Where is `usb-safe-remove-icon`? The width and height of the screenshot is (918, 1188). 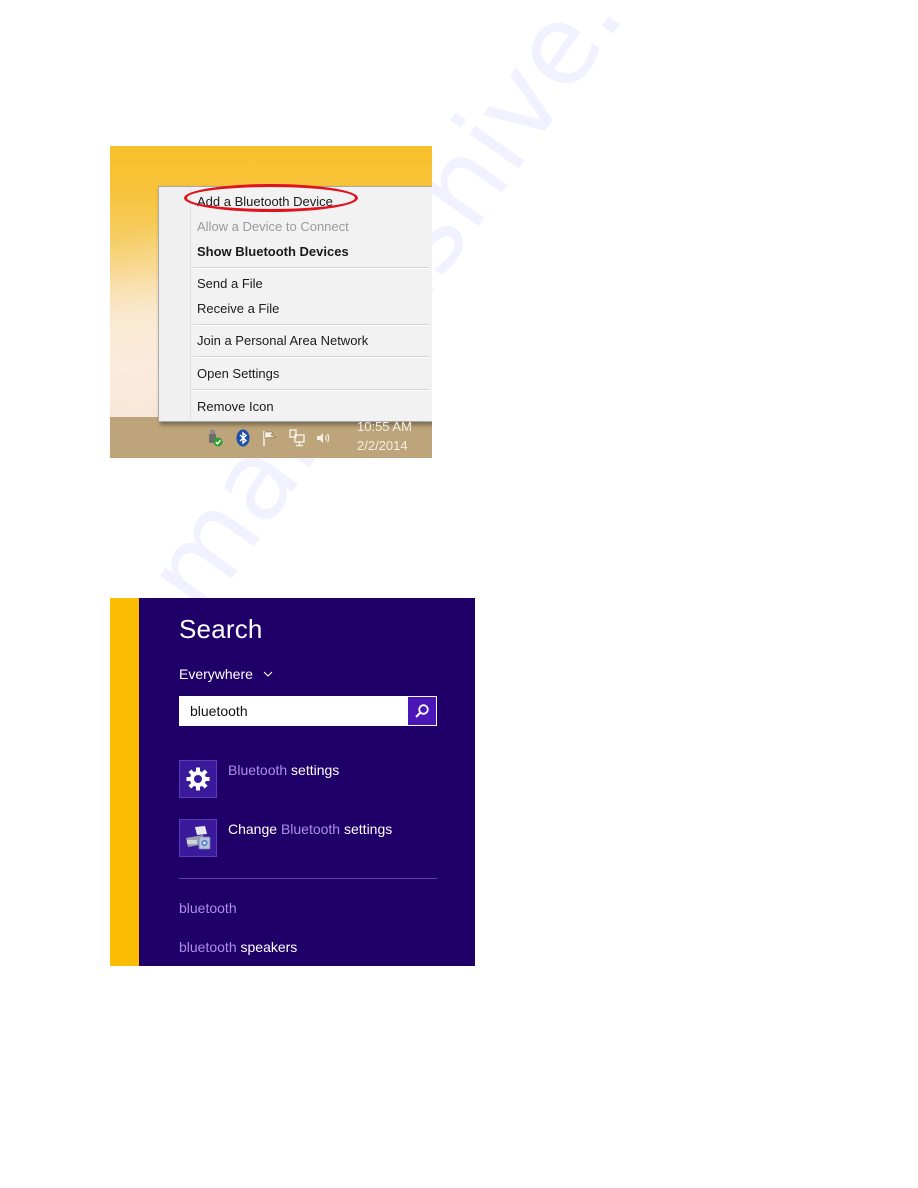 usb-safe-remove-icon is located at coordinates (215, 438).